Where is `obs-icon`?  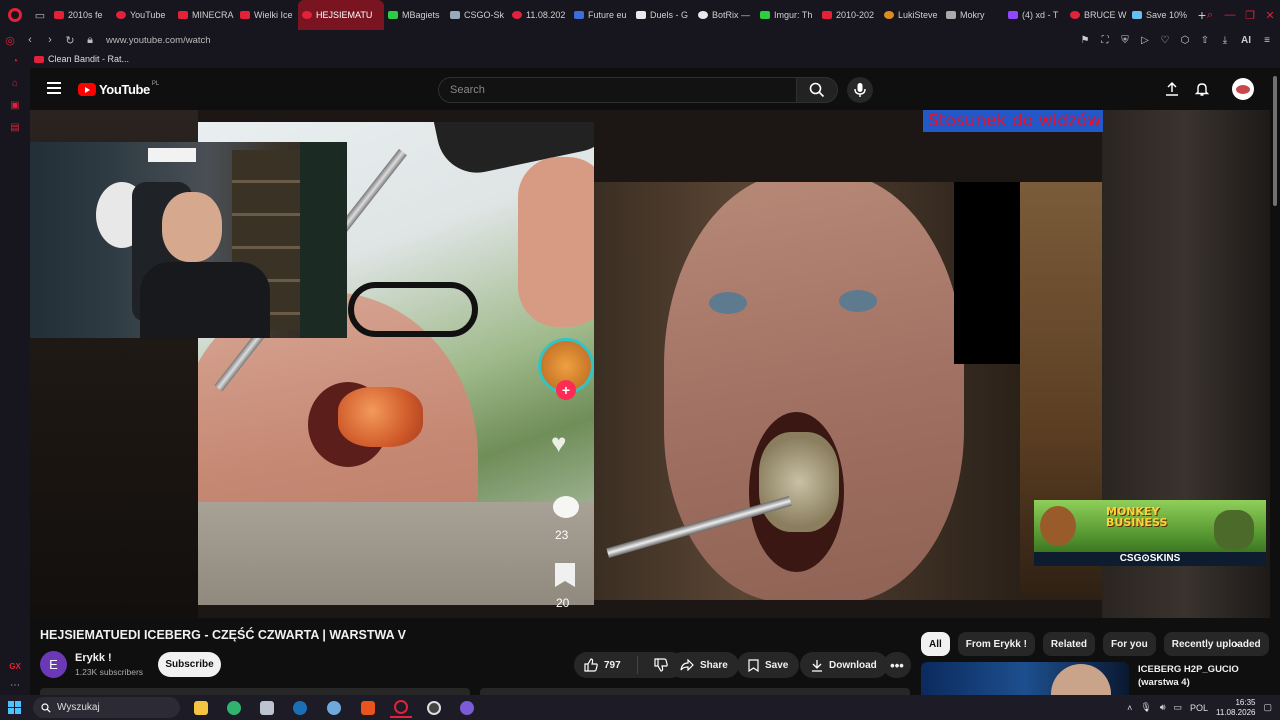 obs-icon is located at coordinates (434, 707).